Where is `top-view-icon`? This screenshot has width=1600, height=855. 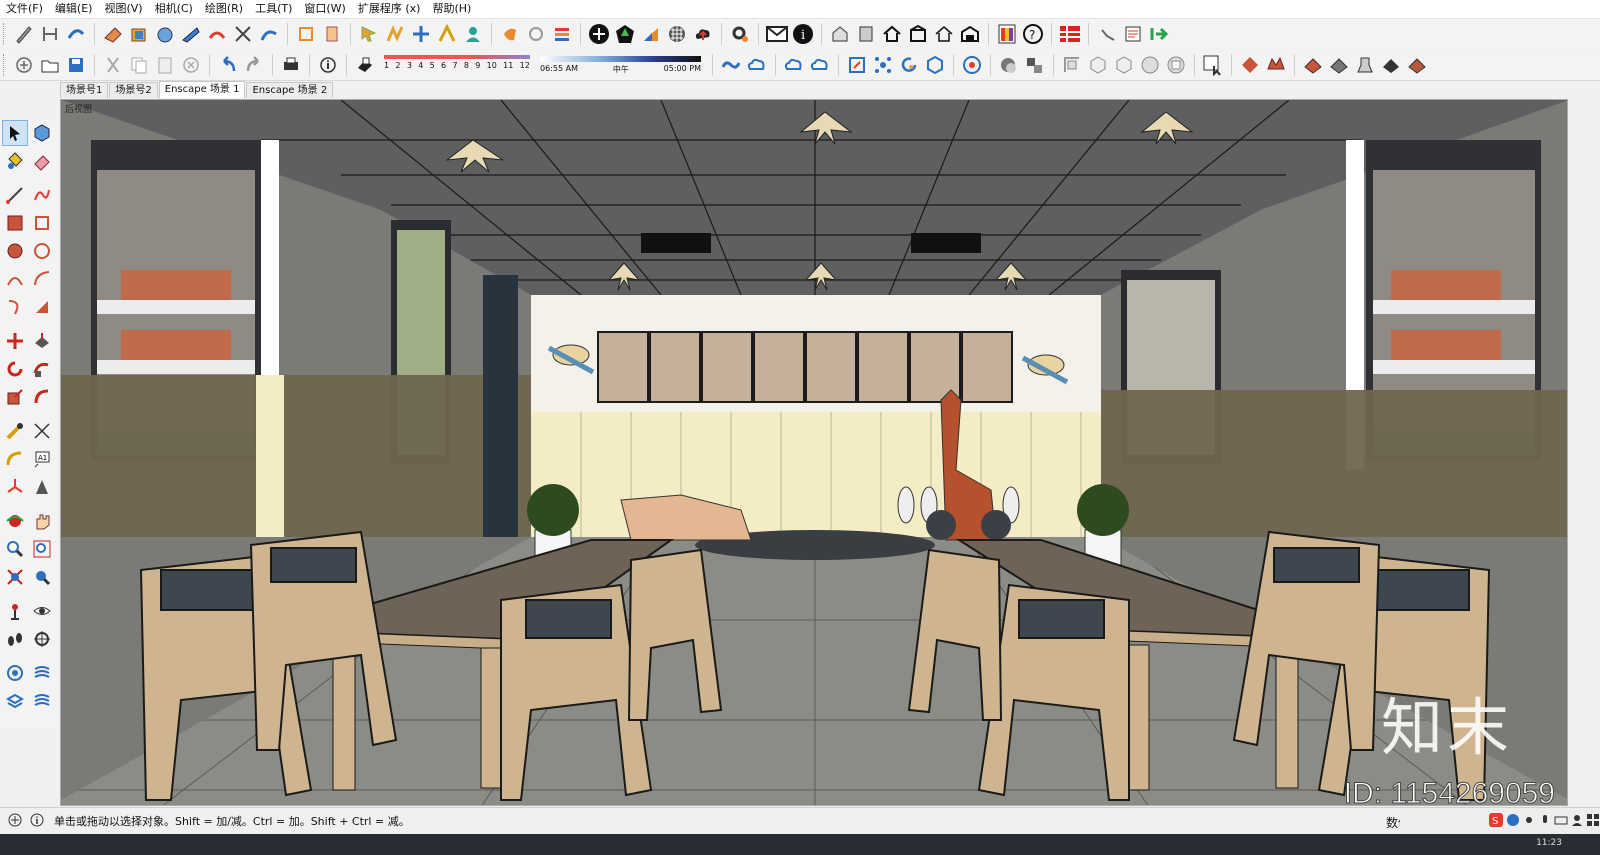 top-view-icon is located at coordinates (1098, 65).